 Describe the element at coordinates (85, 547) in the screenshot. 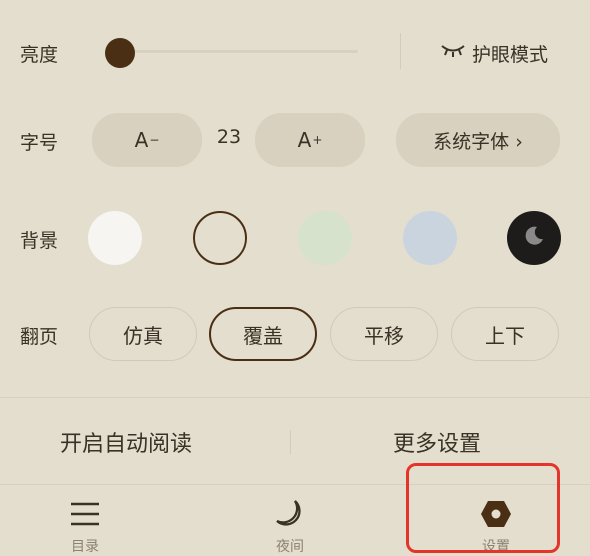

I see `nav-toc-label: 目录` at that location.